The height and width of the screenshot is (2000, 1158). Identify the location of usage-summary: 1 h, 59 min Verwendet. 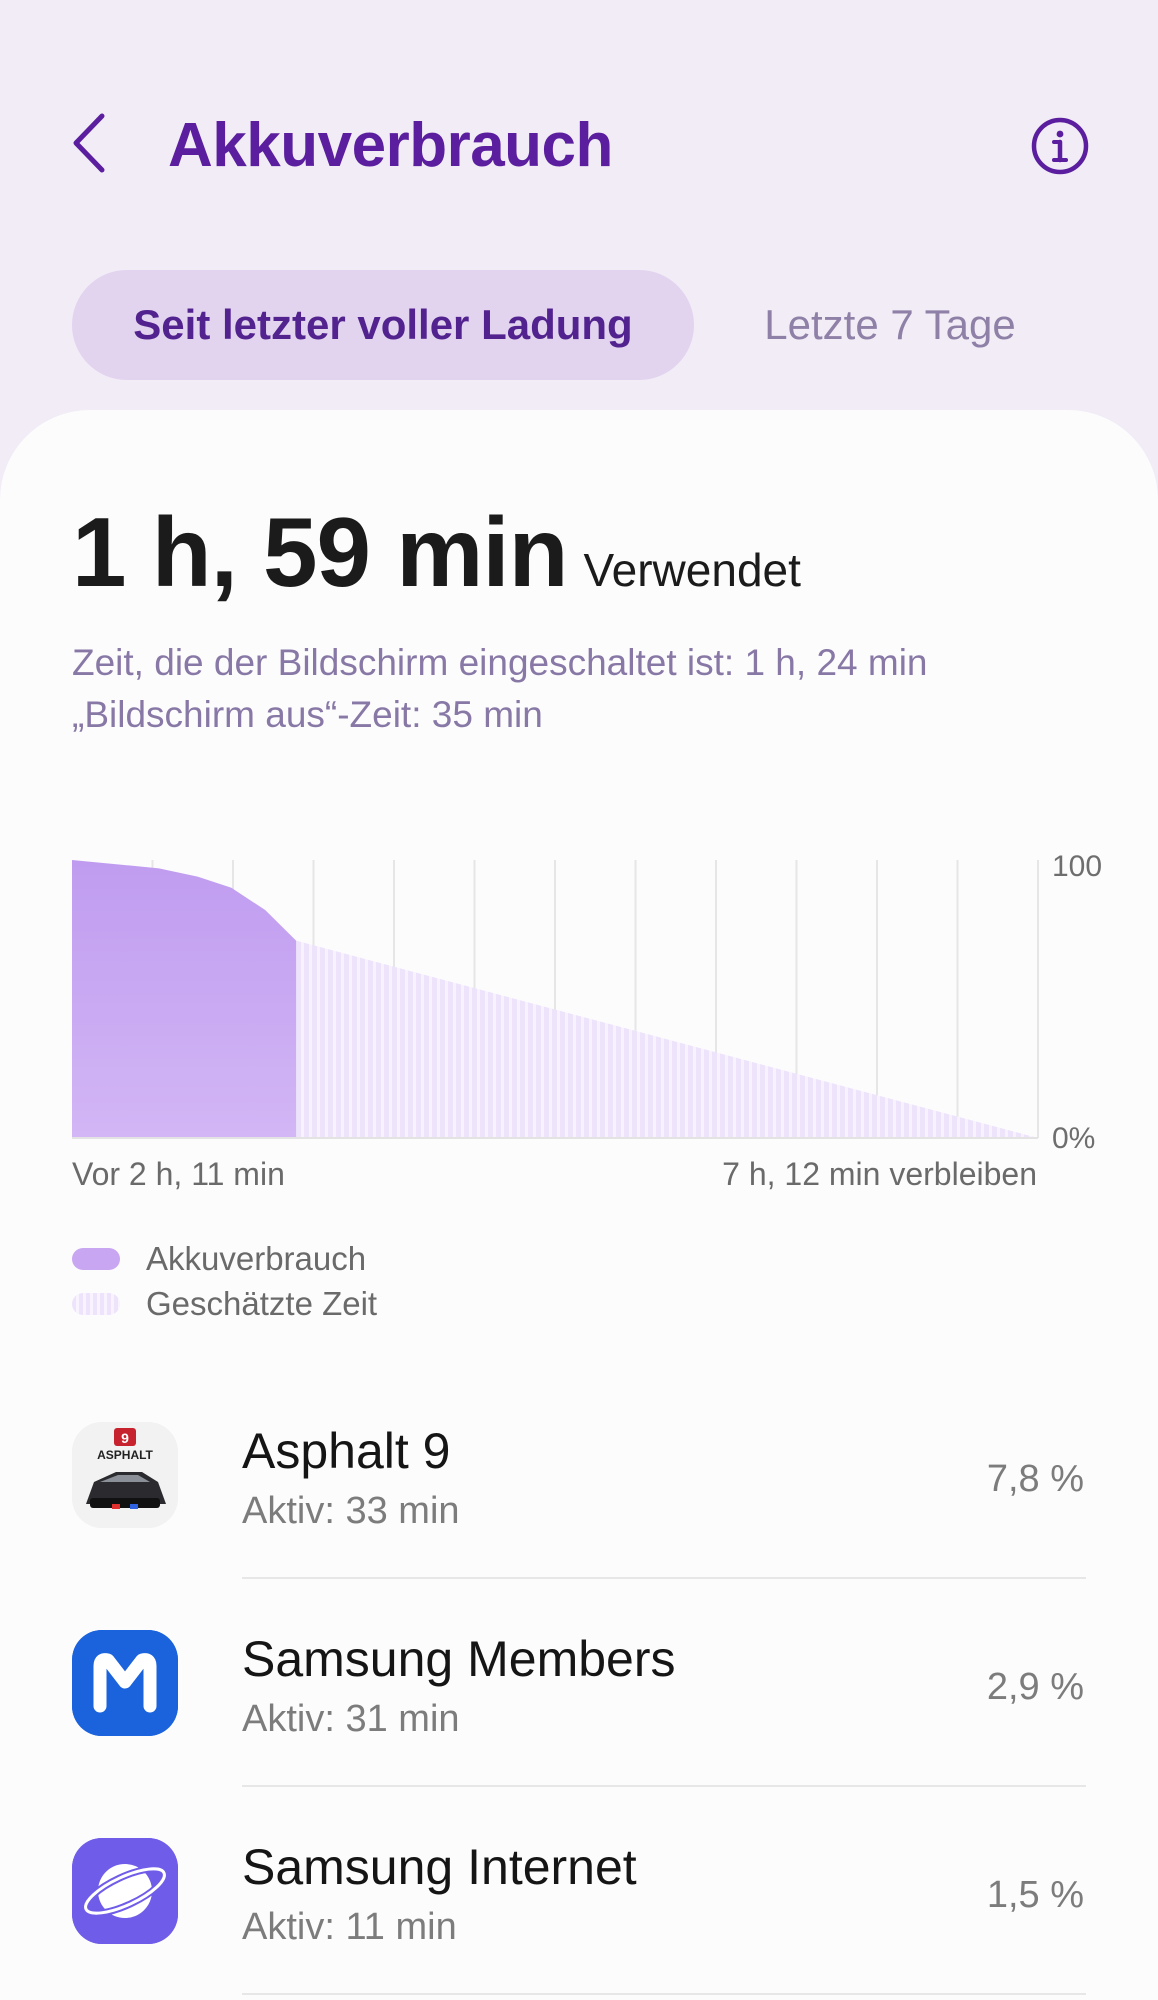
(436, 552).